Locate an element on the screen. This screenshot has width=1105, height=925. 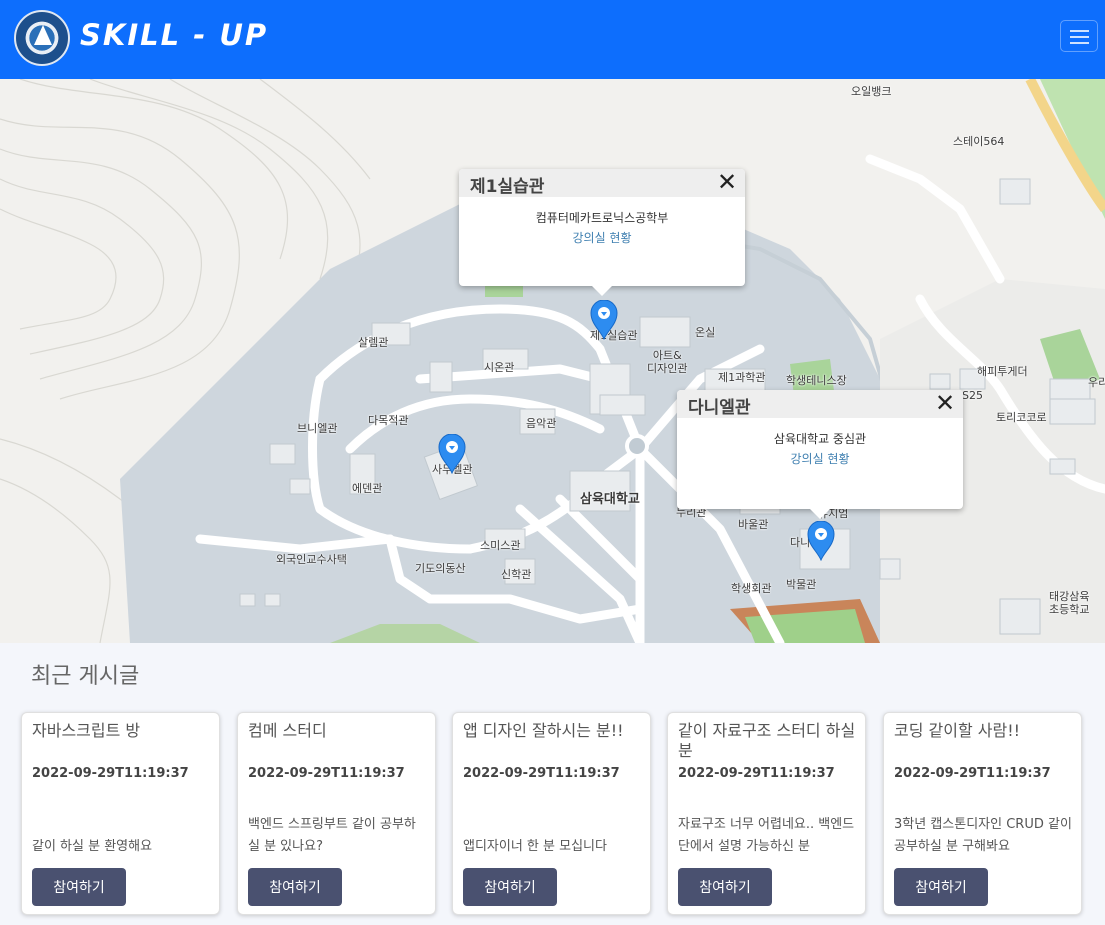
map-label-happy: 해피투게더 is located at coordinates (1002, 371).